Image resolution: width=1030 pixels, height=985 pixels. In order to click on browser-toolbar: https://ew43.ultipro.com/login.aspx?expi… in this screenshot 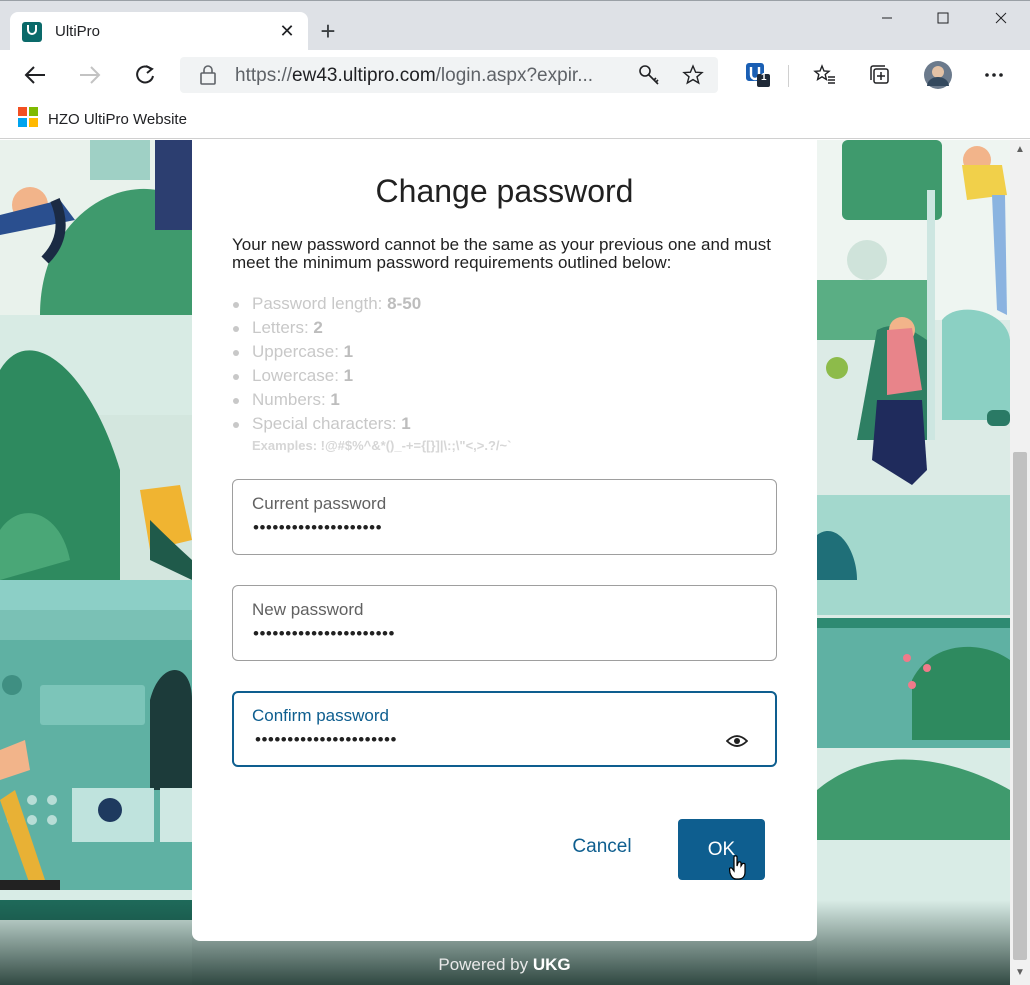, I will do `click(515, 75)`.